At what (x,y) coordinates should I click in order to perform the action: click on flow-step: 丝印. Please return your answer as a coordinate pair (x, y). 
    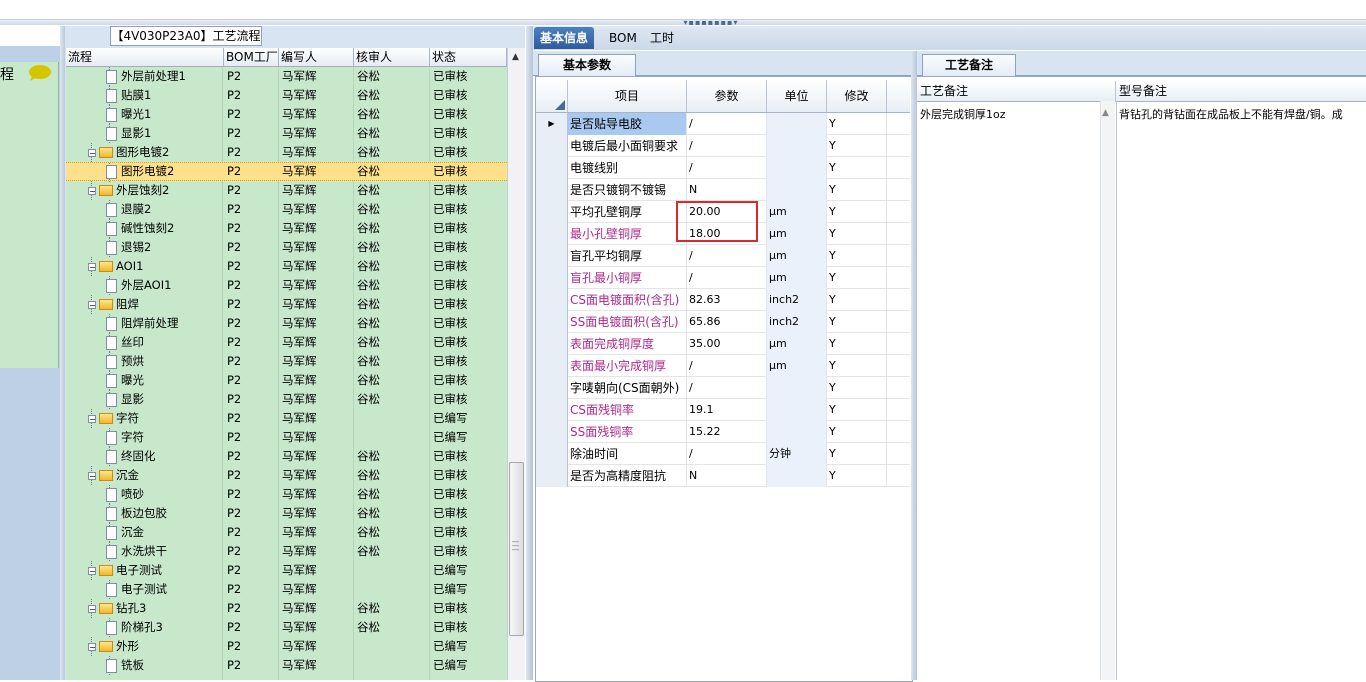
    Looking at the image, I should click on (125, 342).